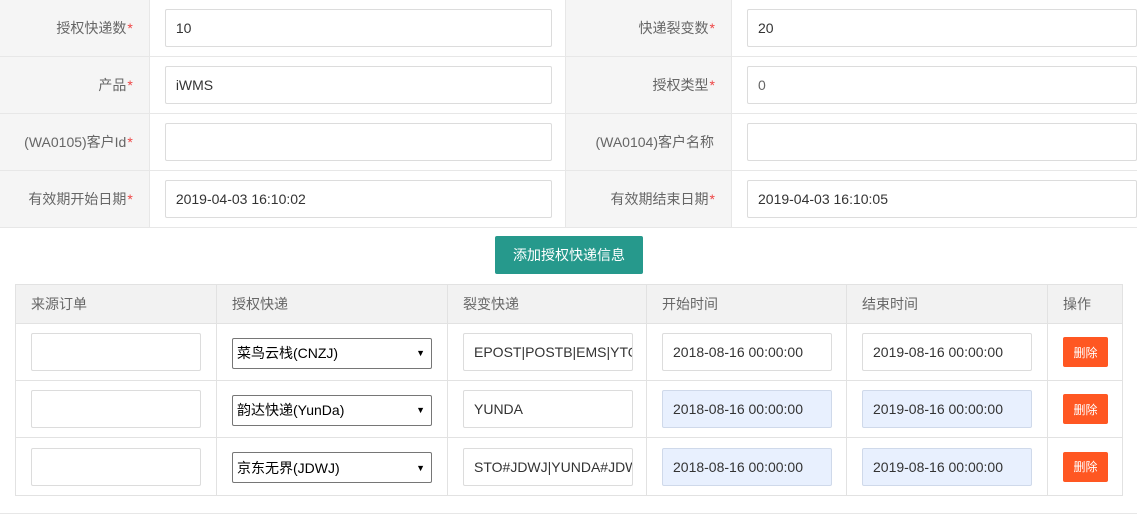 The width and height of the screenshot is (1137, 515). I want to click on auth-type-label: 授权类型 *, so click(649, 85).